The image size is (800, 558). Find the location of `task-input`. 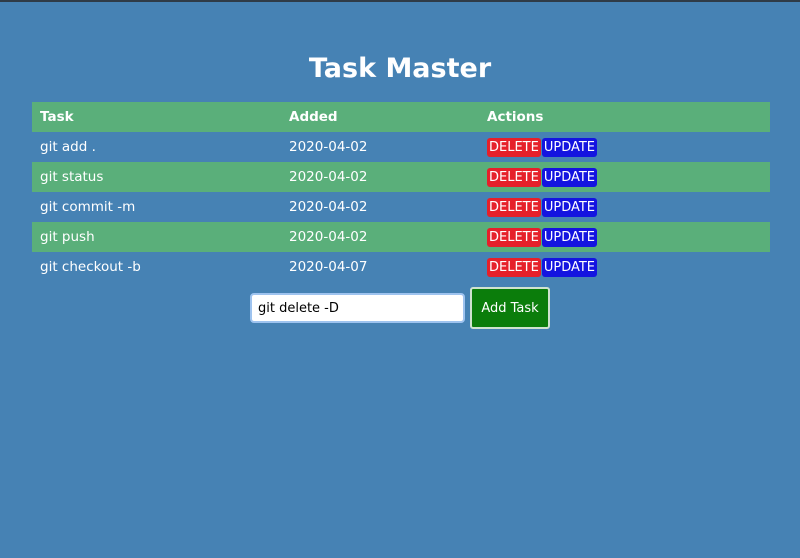

task-input is located at coordinates (357, 308).